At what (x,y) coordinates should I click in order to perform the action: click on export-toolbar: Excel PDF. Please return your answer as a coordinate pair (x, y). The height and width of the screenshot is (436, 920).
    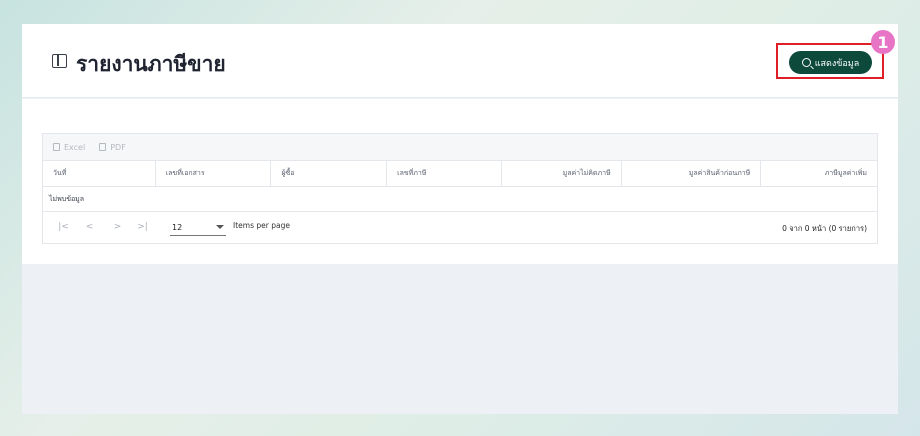
    Looking at the image, I should click on (460, 147).